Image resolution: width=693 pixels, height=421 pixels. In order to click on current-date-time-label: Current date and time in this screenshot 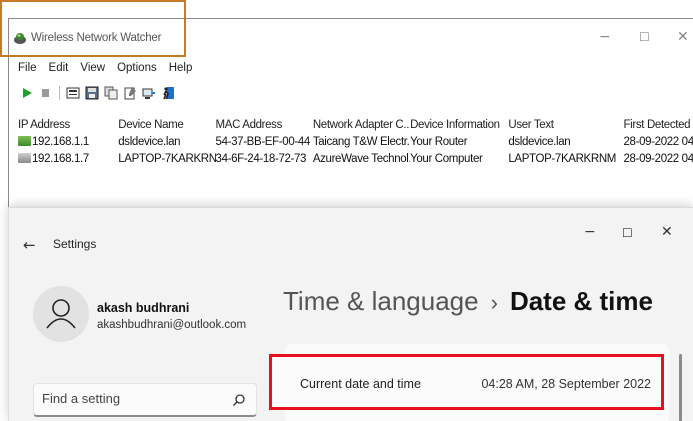, I will do `click(360, 384)`.